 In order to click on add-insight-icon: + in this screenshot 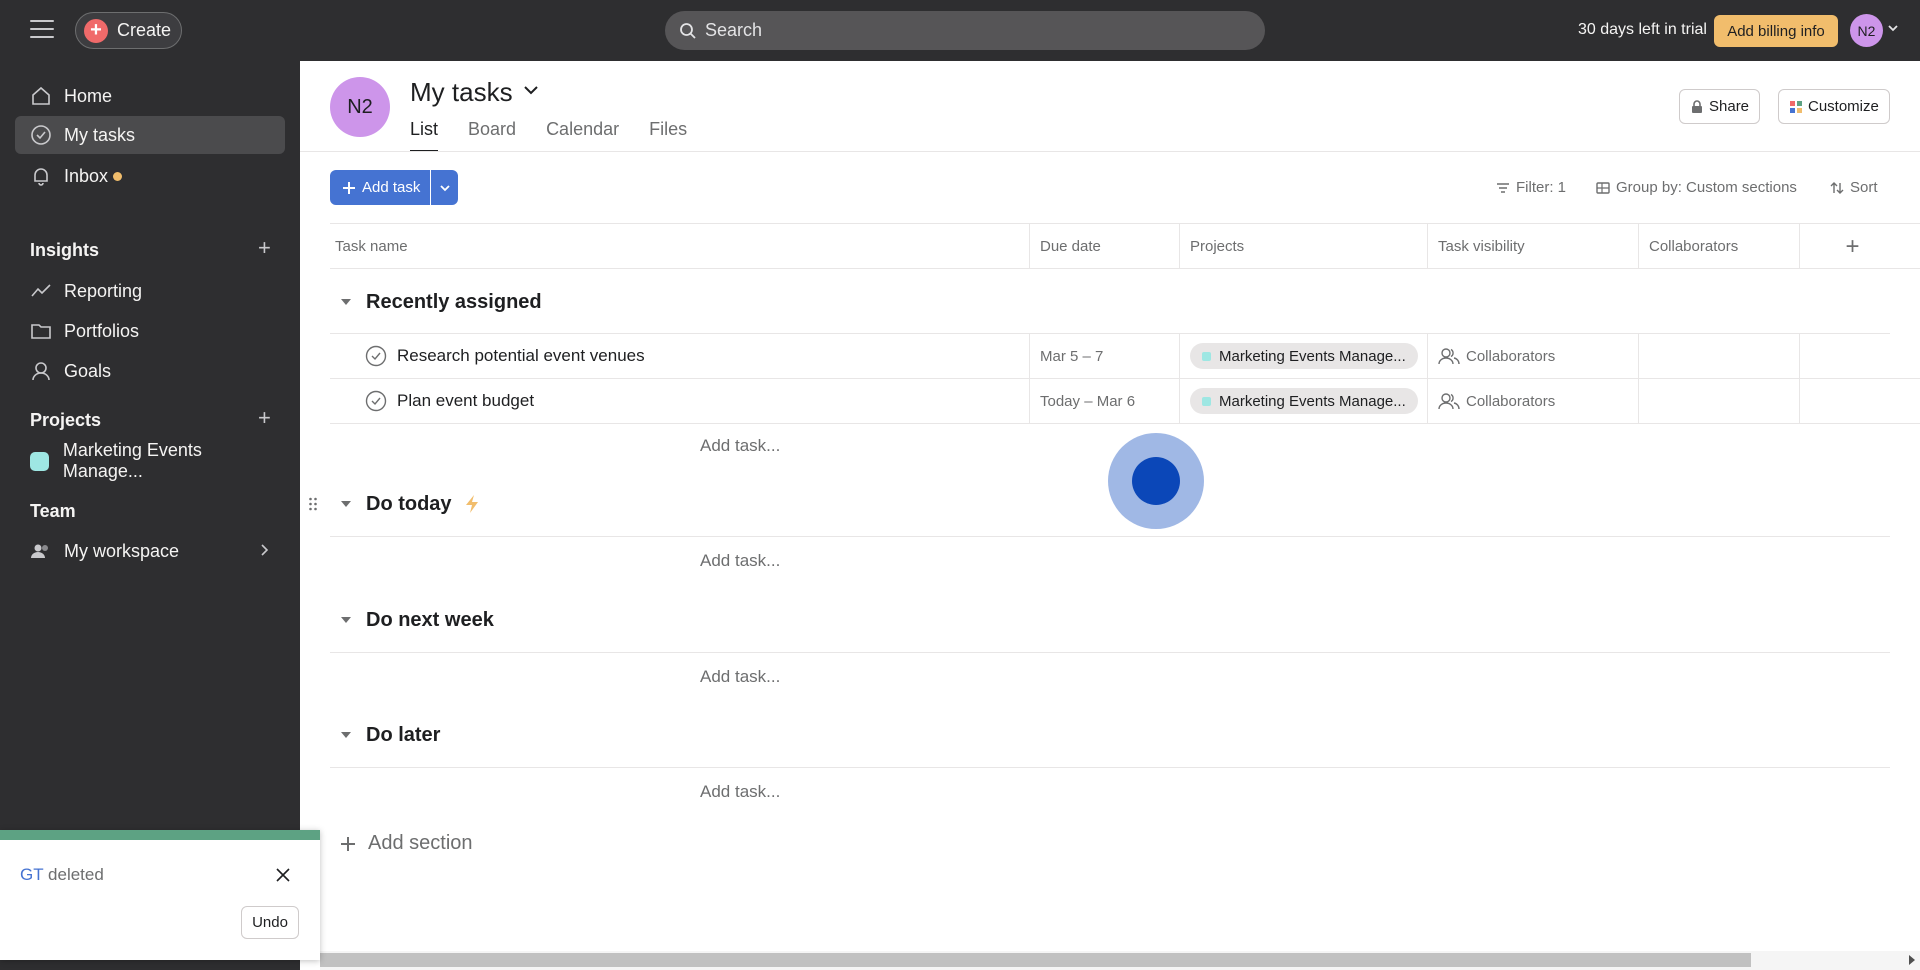, I will do `click(264, 248)`.